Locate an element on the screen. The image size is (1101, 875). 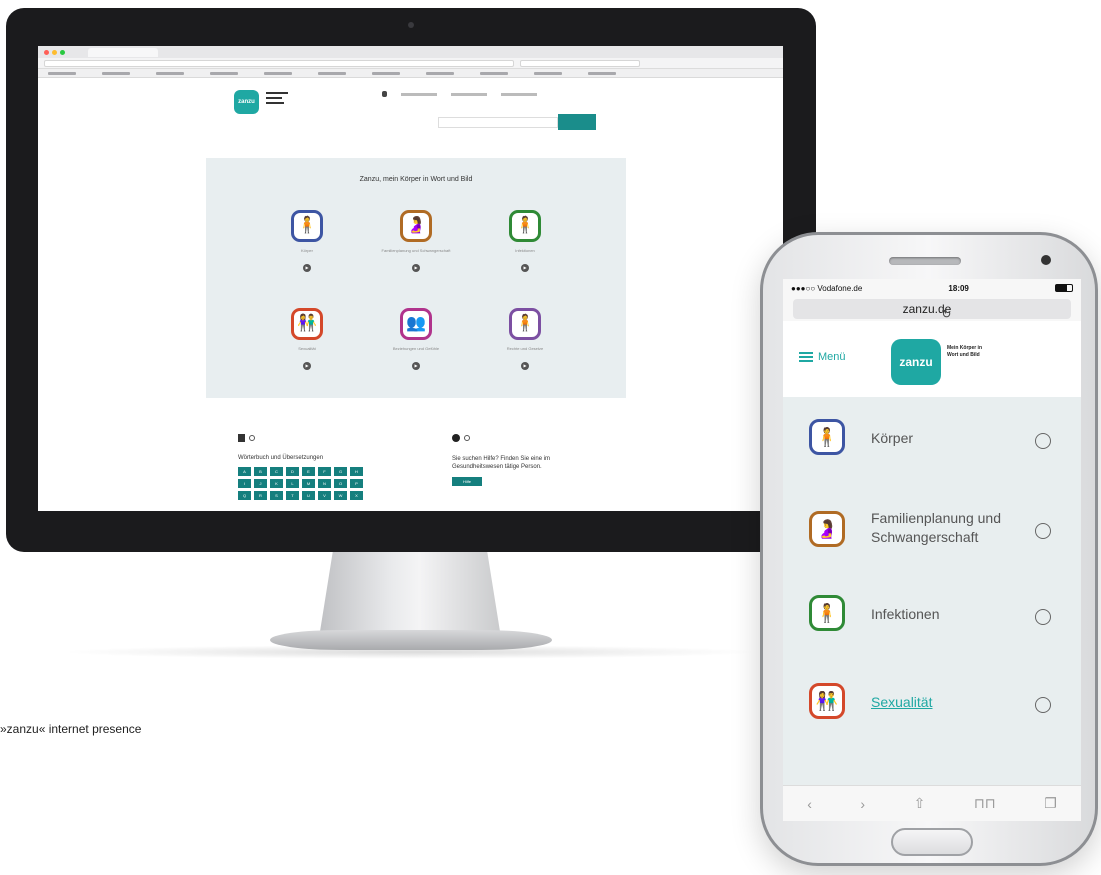
category-infektionen: 🧍 Infektionen ▶ is located at coordinates (525, 241).